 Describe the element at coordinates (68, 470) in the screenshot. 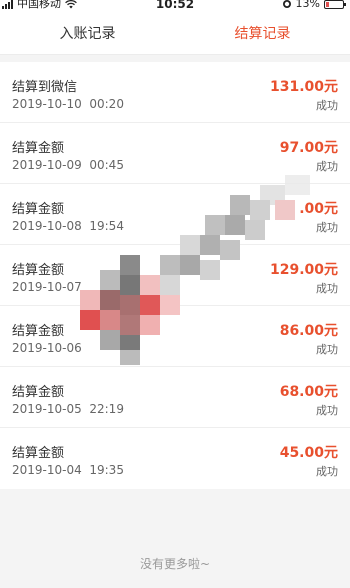

I see `record-date: 2019-10-04 19:35` at that location.